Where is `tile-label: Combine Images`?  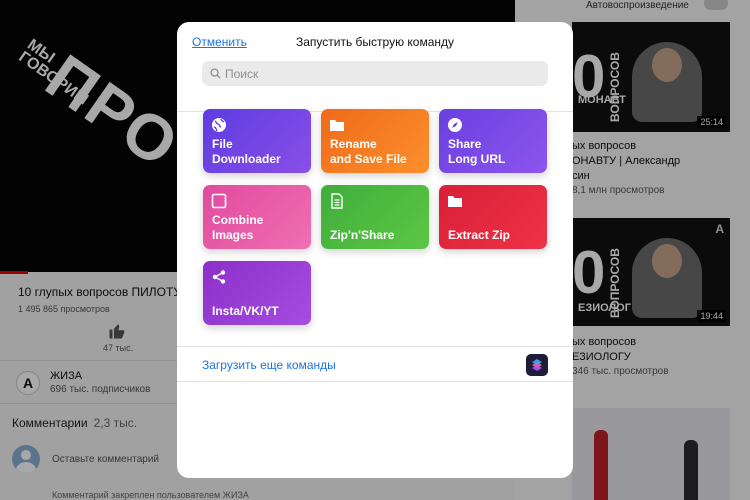
tile-label: Combine Images is located at coordinates (238, 227).